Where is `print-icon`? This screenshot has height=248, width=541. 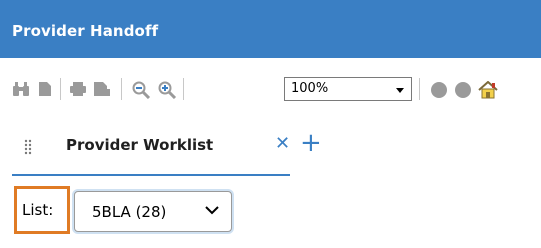 print-icon is located at coordinates (78, 89).